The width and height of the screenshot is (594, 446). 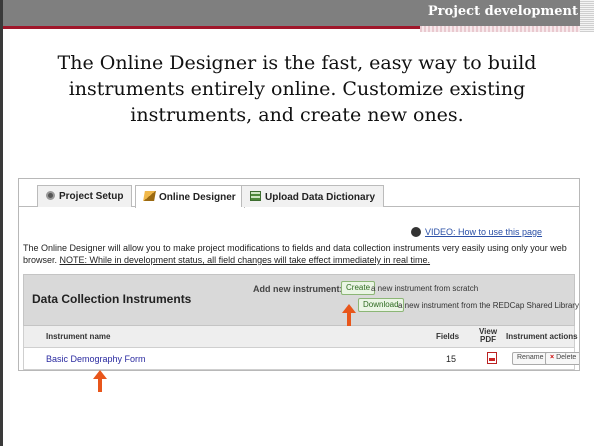 I want to click on column-header-fields: Fields, so click(x=448, y=336).